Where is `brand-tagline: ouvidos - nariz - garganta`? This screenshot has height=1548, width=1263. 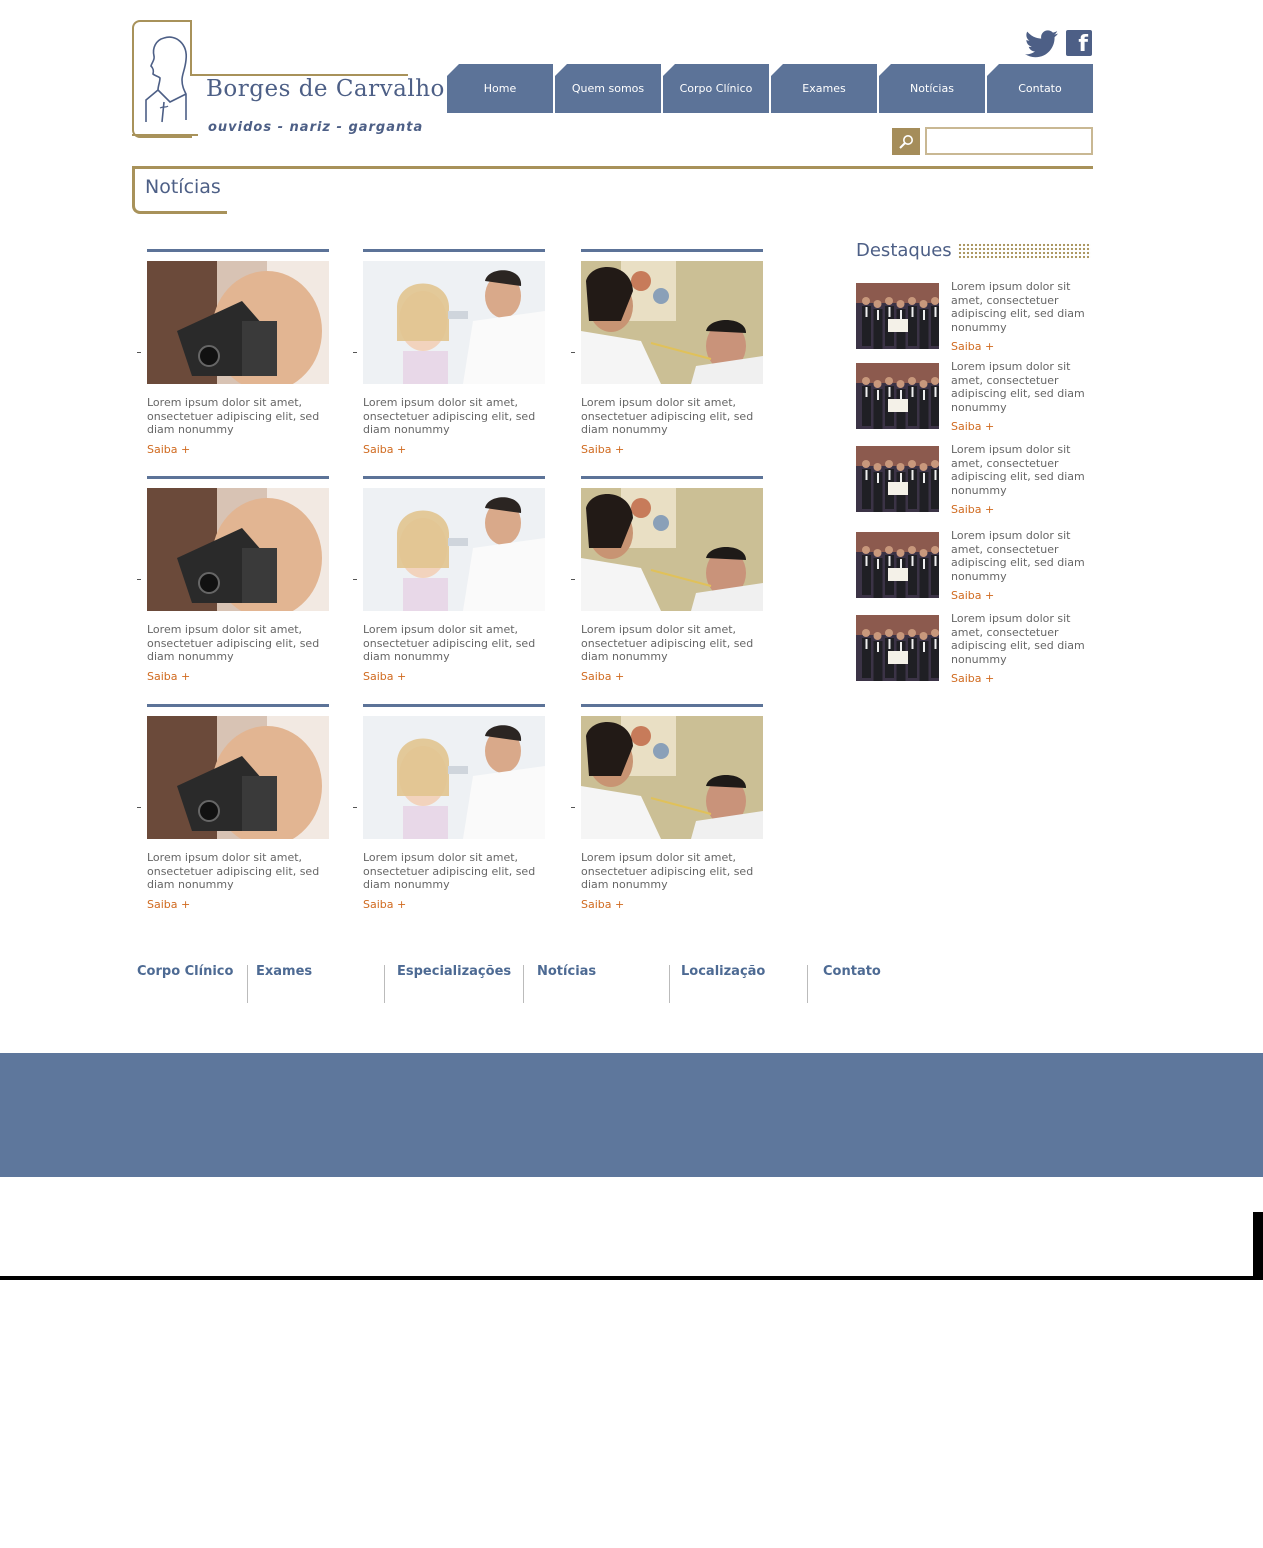 brand-tagline: ouvidos - nariz - garganta is located at coordinates (316, 127).